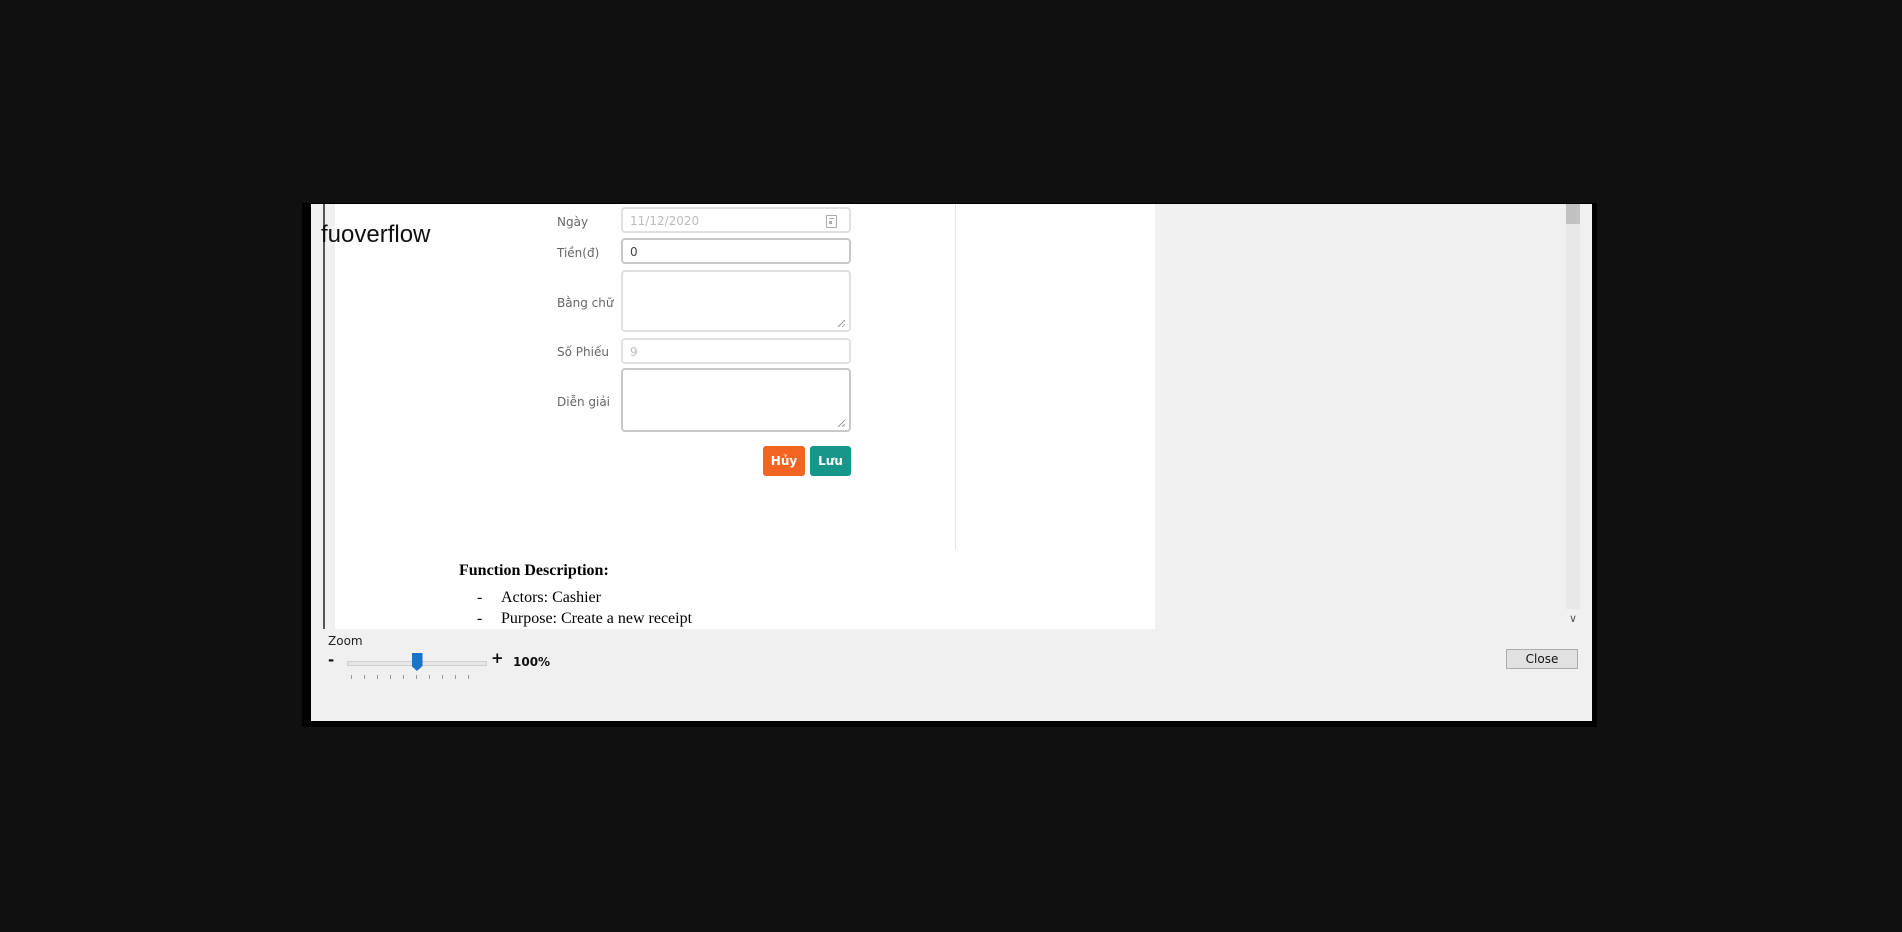 The height and width of the screenshot is (932, 1902). I want to click on page-edge-line, so click(324, 416).